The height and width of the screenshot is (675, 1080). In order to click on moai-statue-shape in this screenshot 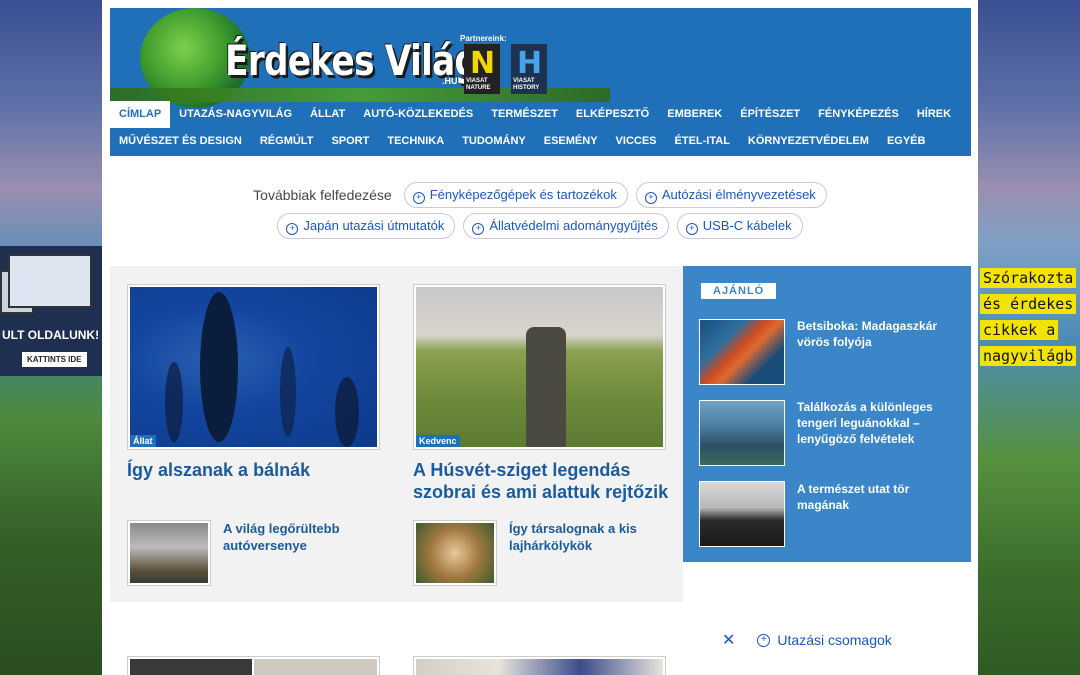, I will do `click(546, 387)`.